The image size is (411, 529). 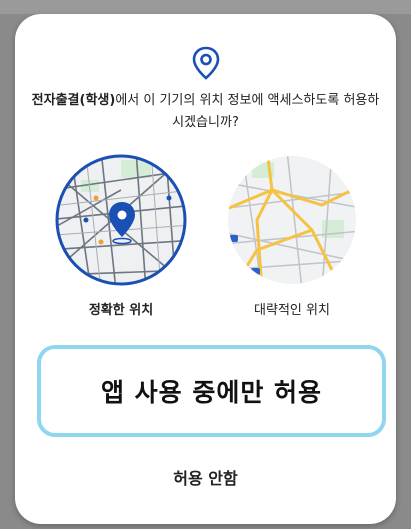 I want to click on precise-location-map-icon, so click(x=121, y=220).